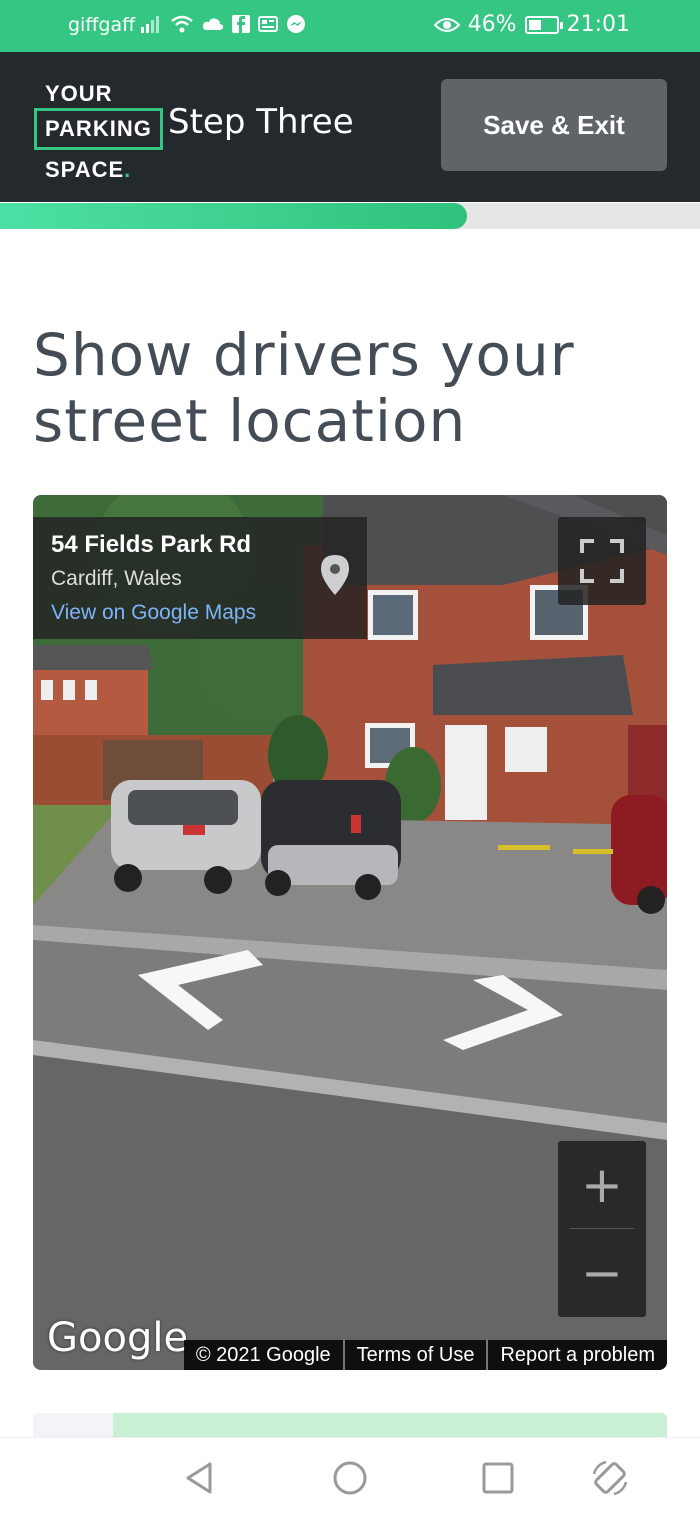  What do you see at coordinates (304, 355) in the screenshot?
I see `heading-line-1: Show drivers your` at bounding box center [304, 355].